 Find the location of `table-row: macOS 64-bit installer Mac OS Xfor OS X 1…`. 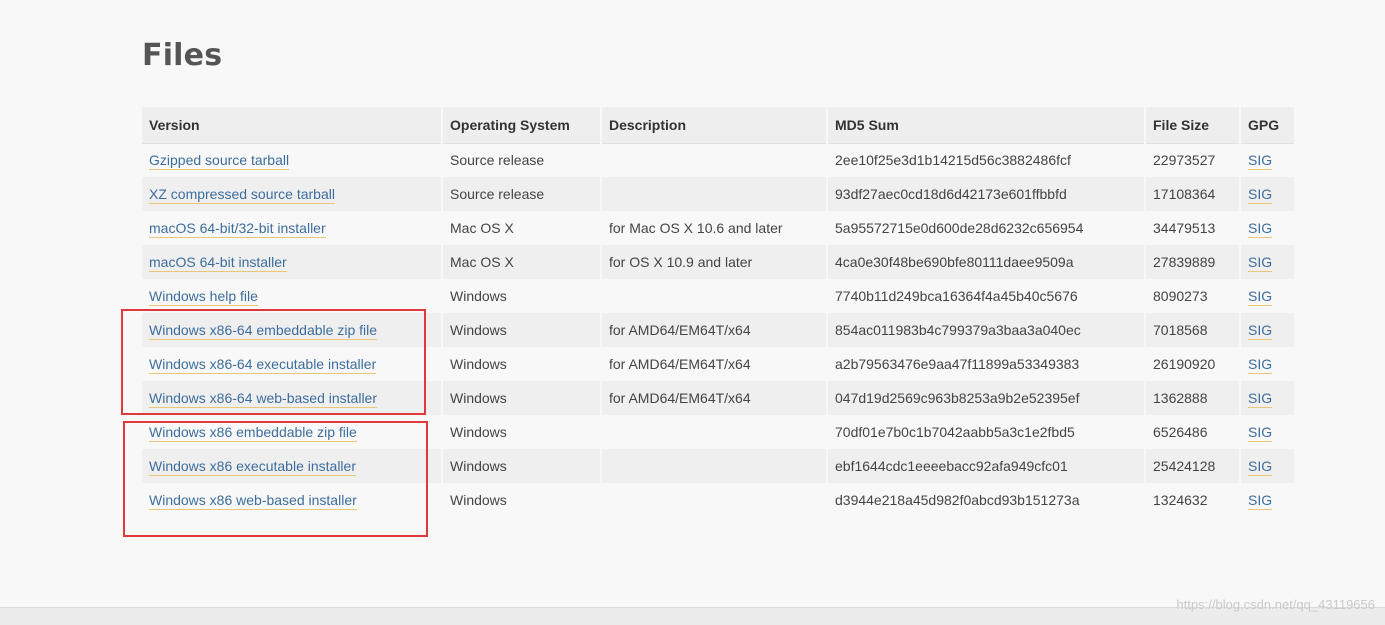

table-row: macOS 64-bit installer Mac OS Xfor OS X 1… is located at coordinates (718, 262).